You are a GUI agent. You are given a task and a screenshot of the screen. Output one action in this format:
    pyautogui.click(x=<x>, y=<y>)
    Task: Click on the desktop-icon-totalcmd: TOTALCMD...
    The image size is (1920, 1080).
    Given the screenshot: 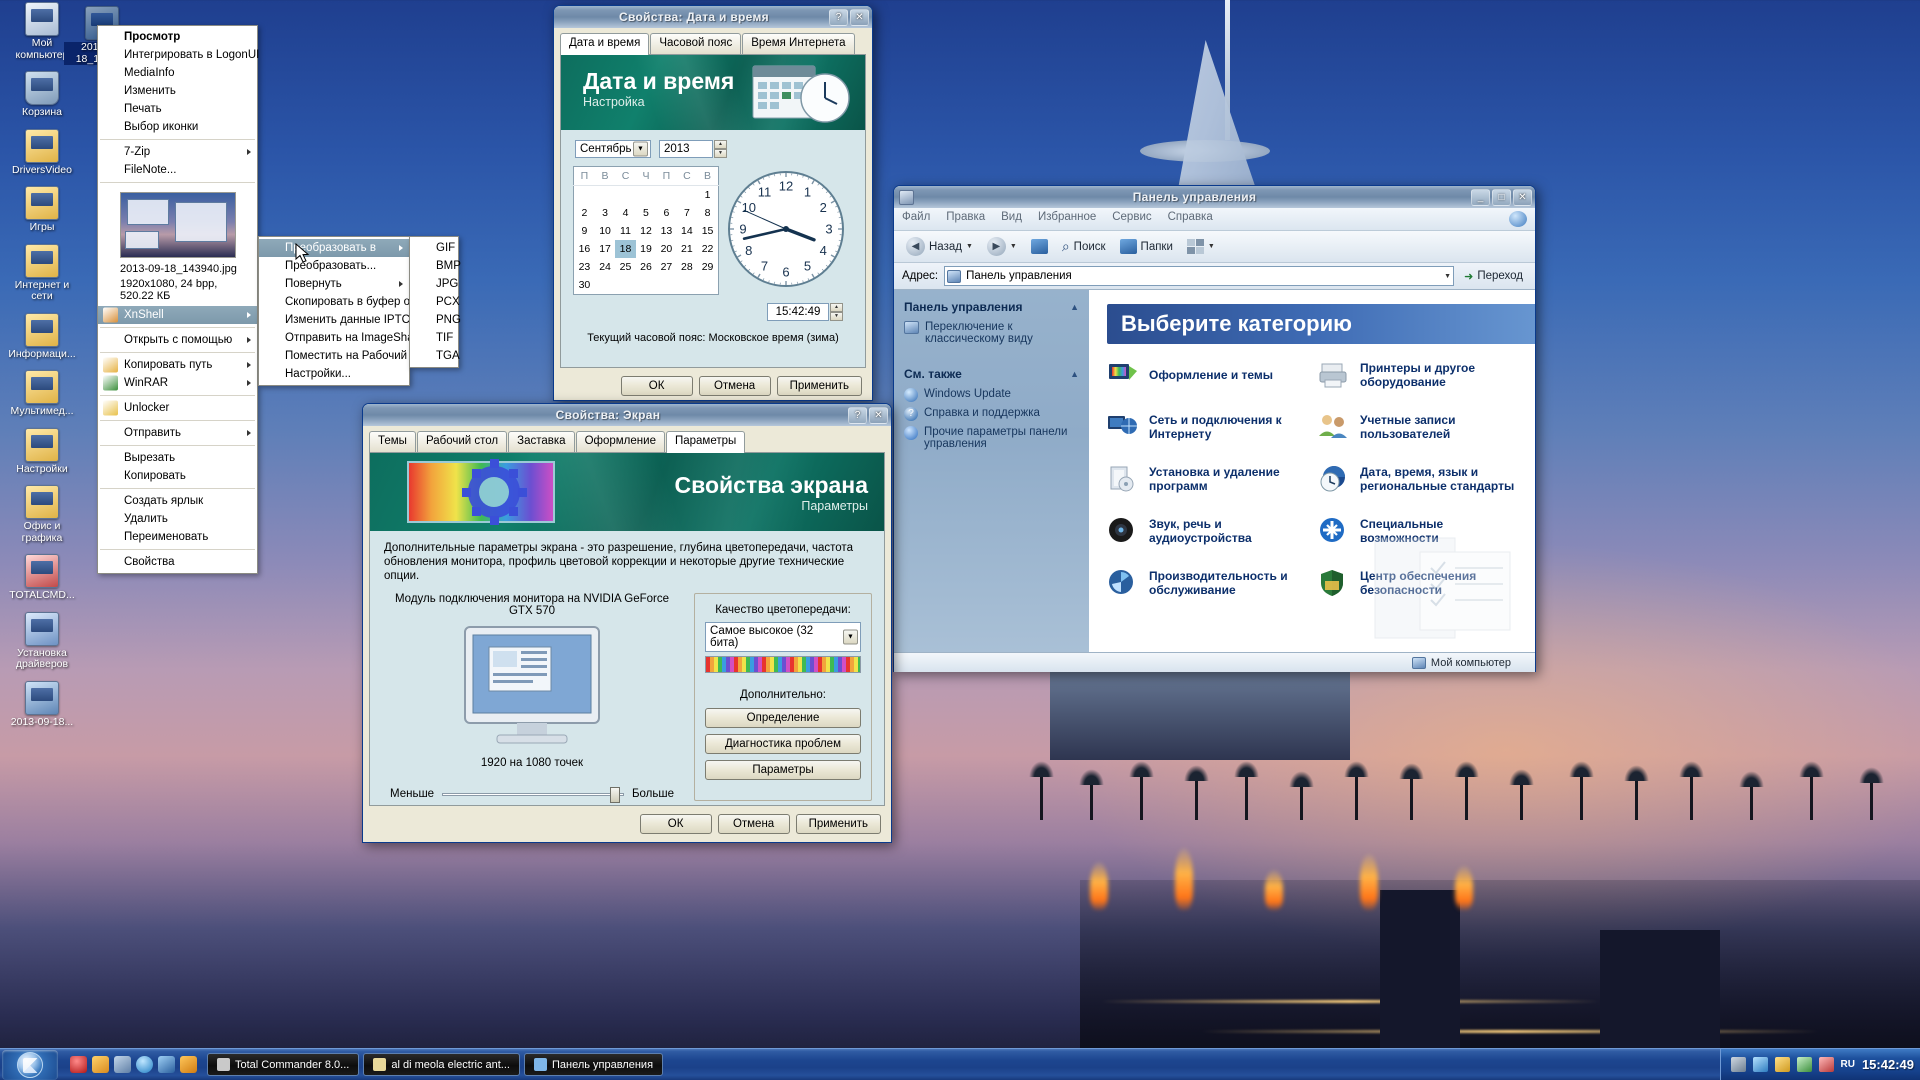 What is the action you would take?
    pyautogui.click(x=42, y=578)
    